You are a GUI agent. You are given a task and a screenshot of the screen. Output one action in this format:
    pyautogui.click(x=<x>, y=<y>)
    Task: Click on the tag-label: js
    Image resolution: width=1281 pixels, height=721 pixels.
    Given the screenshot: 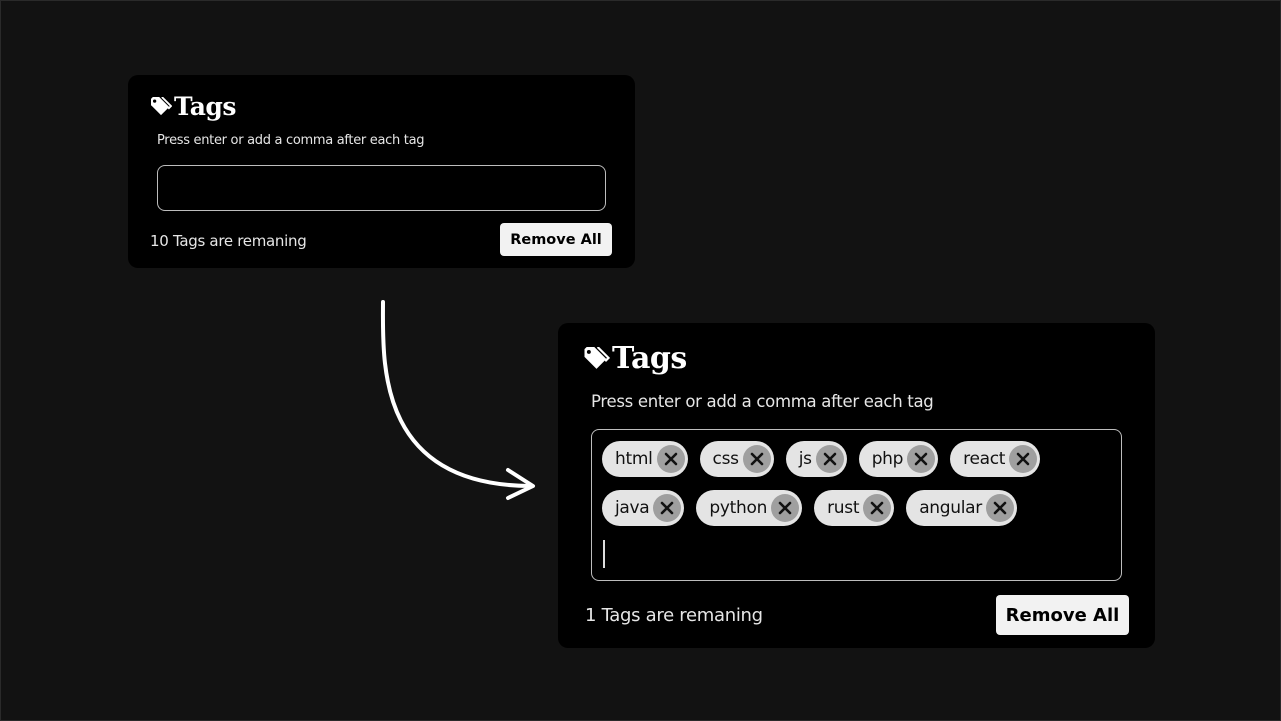 What is the action you would take?
    pyautogui.click(x=805, y=459)
    